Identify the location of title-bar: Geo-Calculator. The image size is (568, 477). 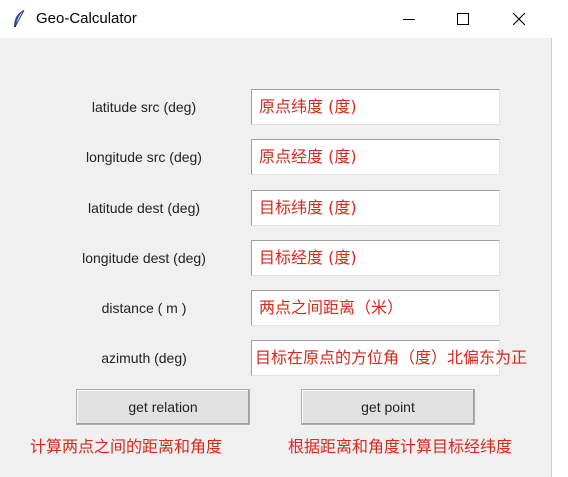
(276, 19).